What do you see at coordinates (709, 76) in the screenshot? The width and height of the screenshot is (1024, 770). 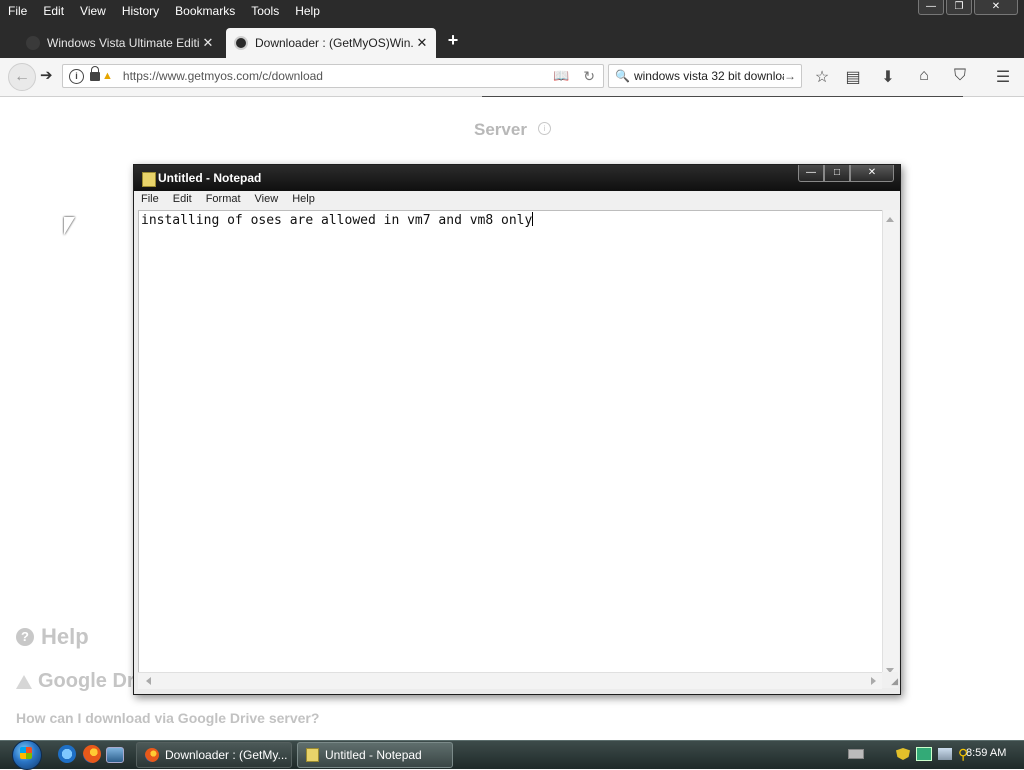 I see `search-input: windows vista 32 bit download` at bounding box center [709, 76].